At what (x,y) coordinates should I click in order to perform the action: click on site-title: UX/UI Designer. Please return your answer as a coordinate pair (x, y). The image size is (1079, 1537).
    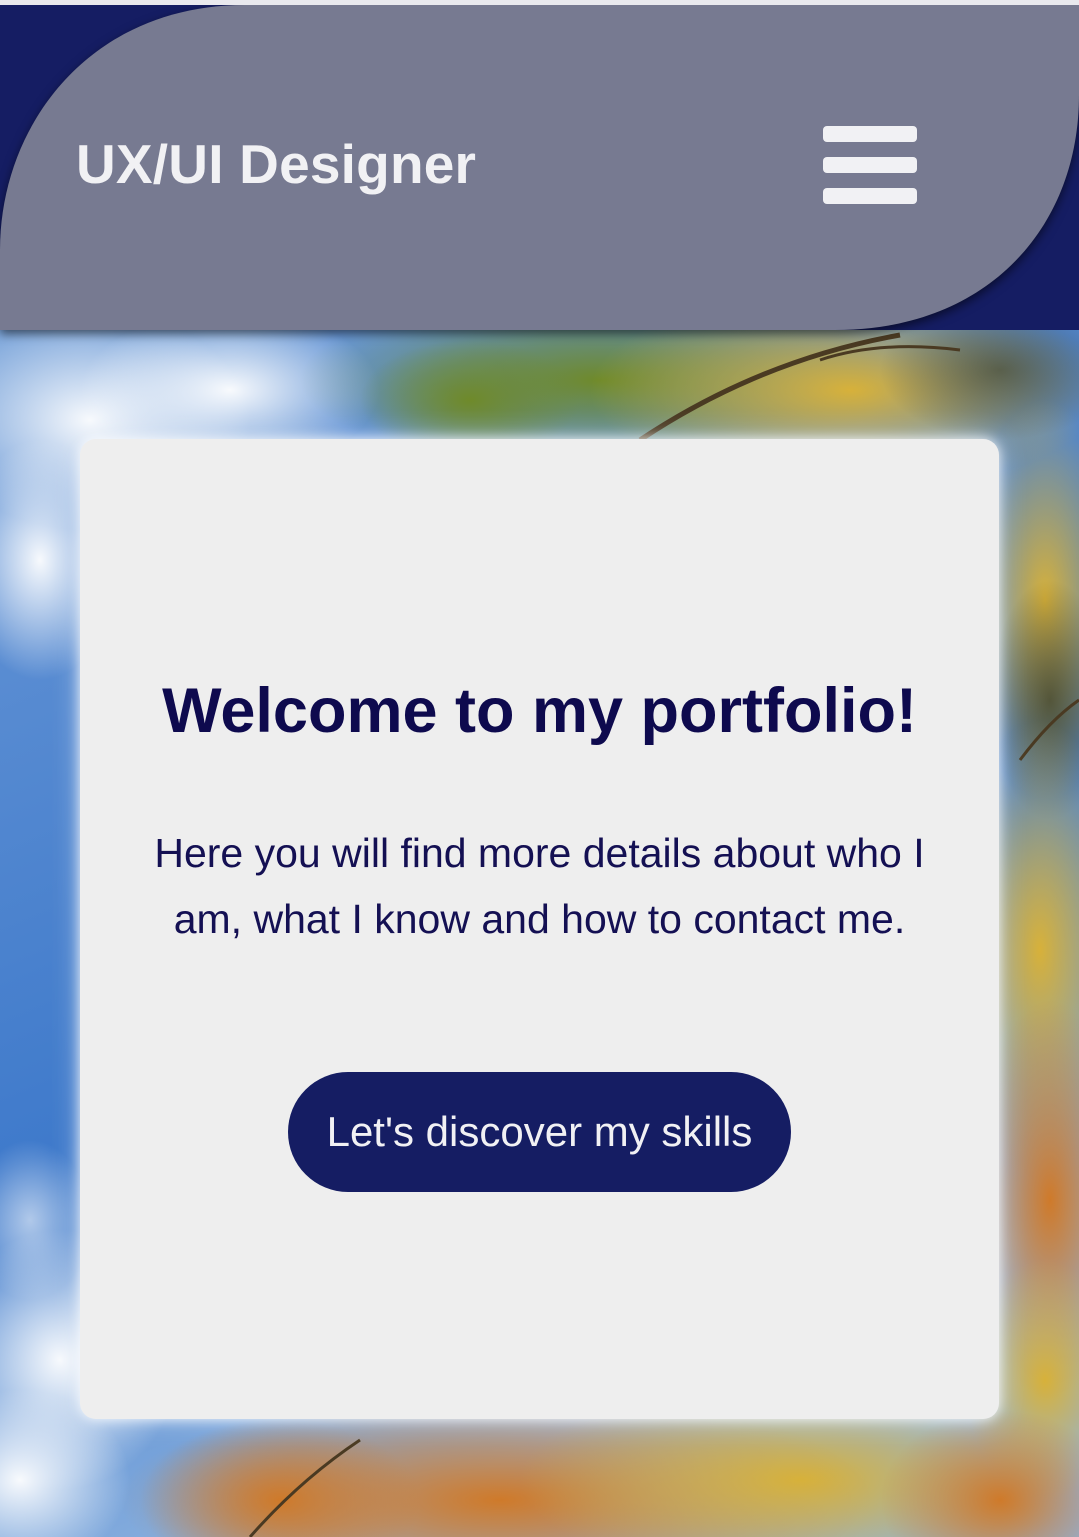
    Looking at the image, I should click on (276, 164).